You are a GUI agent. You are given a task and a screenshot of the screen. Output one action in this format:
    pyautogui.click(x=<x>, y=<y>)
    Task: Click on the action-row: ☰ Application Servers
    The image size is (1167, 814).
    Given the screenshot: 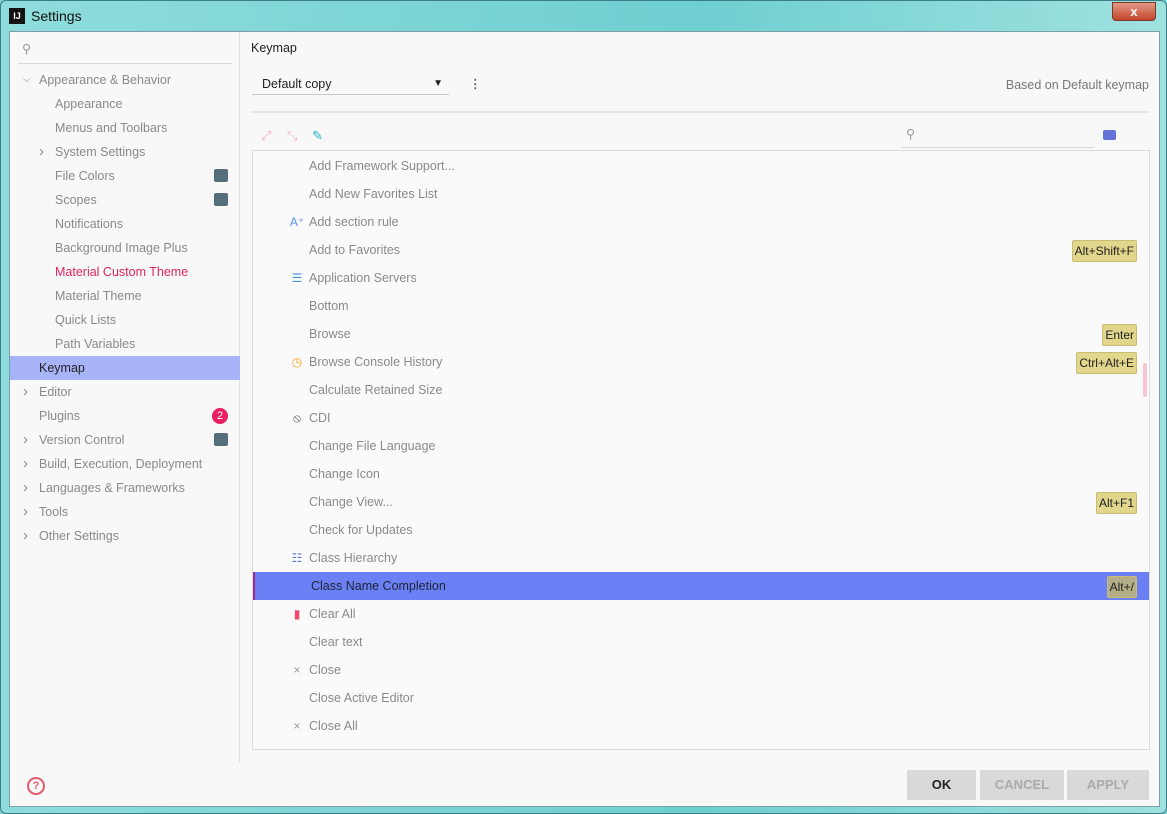 What is the action you would take?
    pyautogui.click(x=701, y=278)
    